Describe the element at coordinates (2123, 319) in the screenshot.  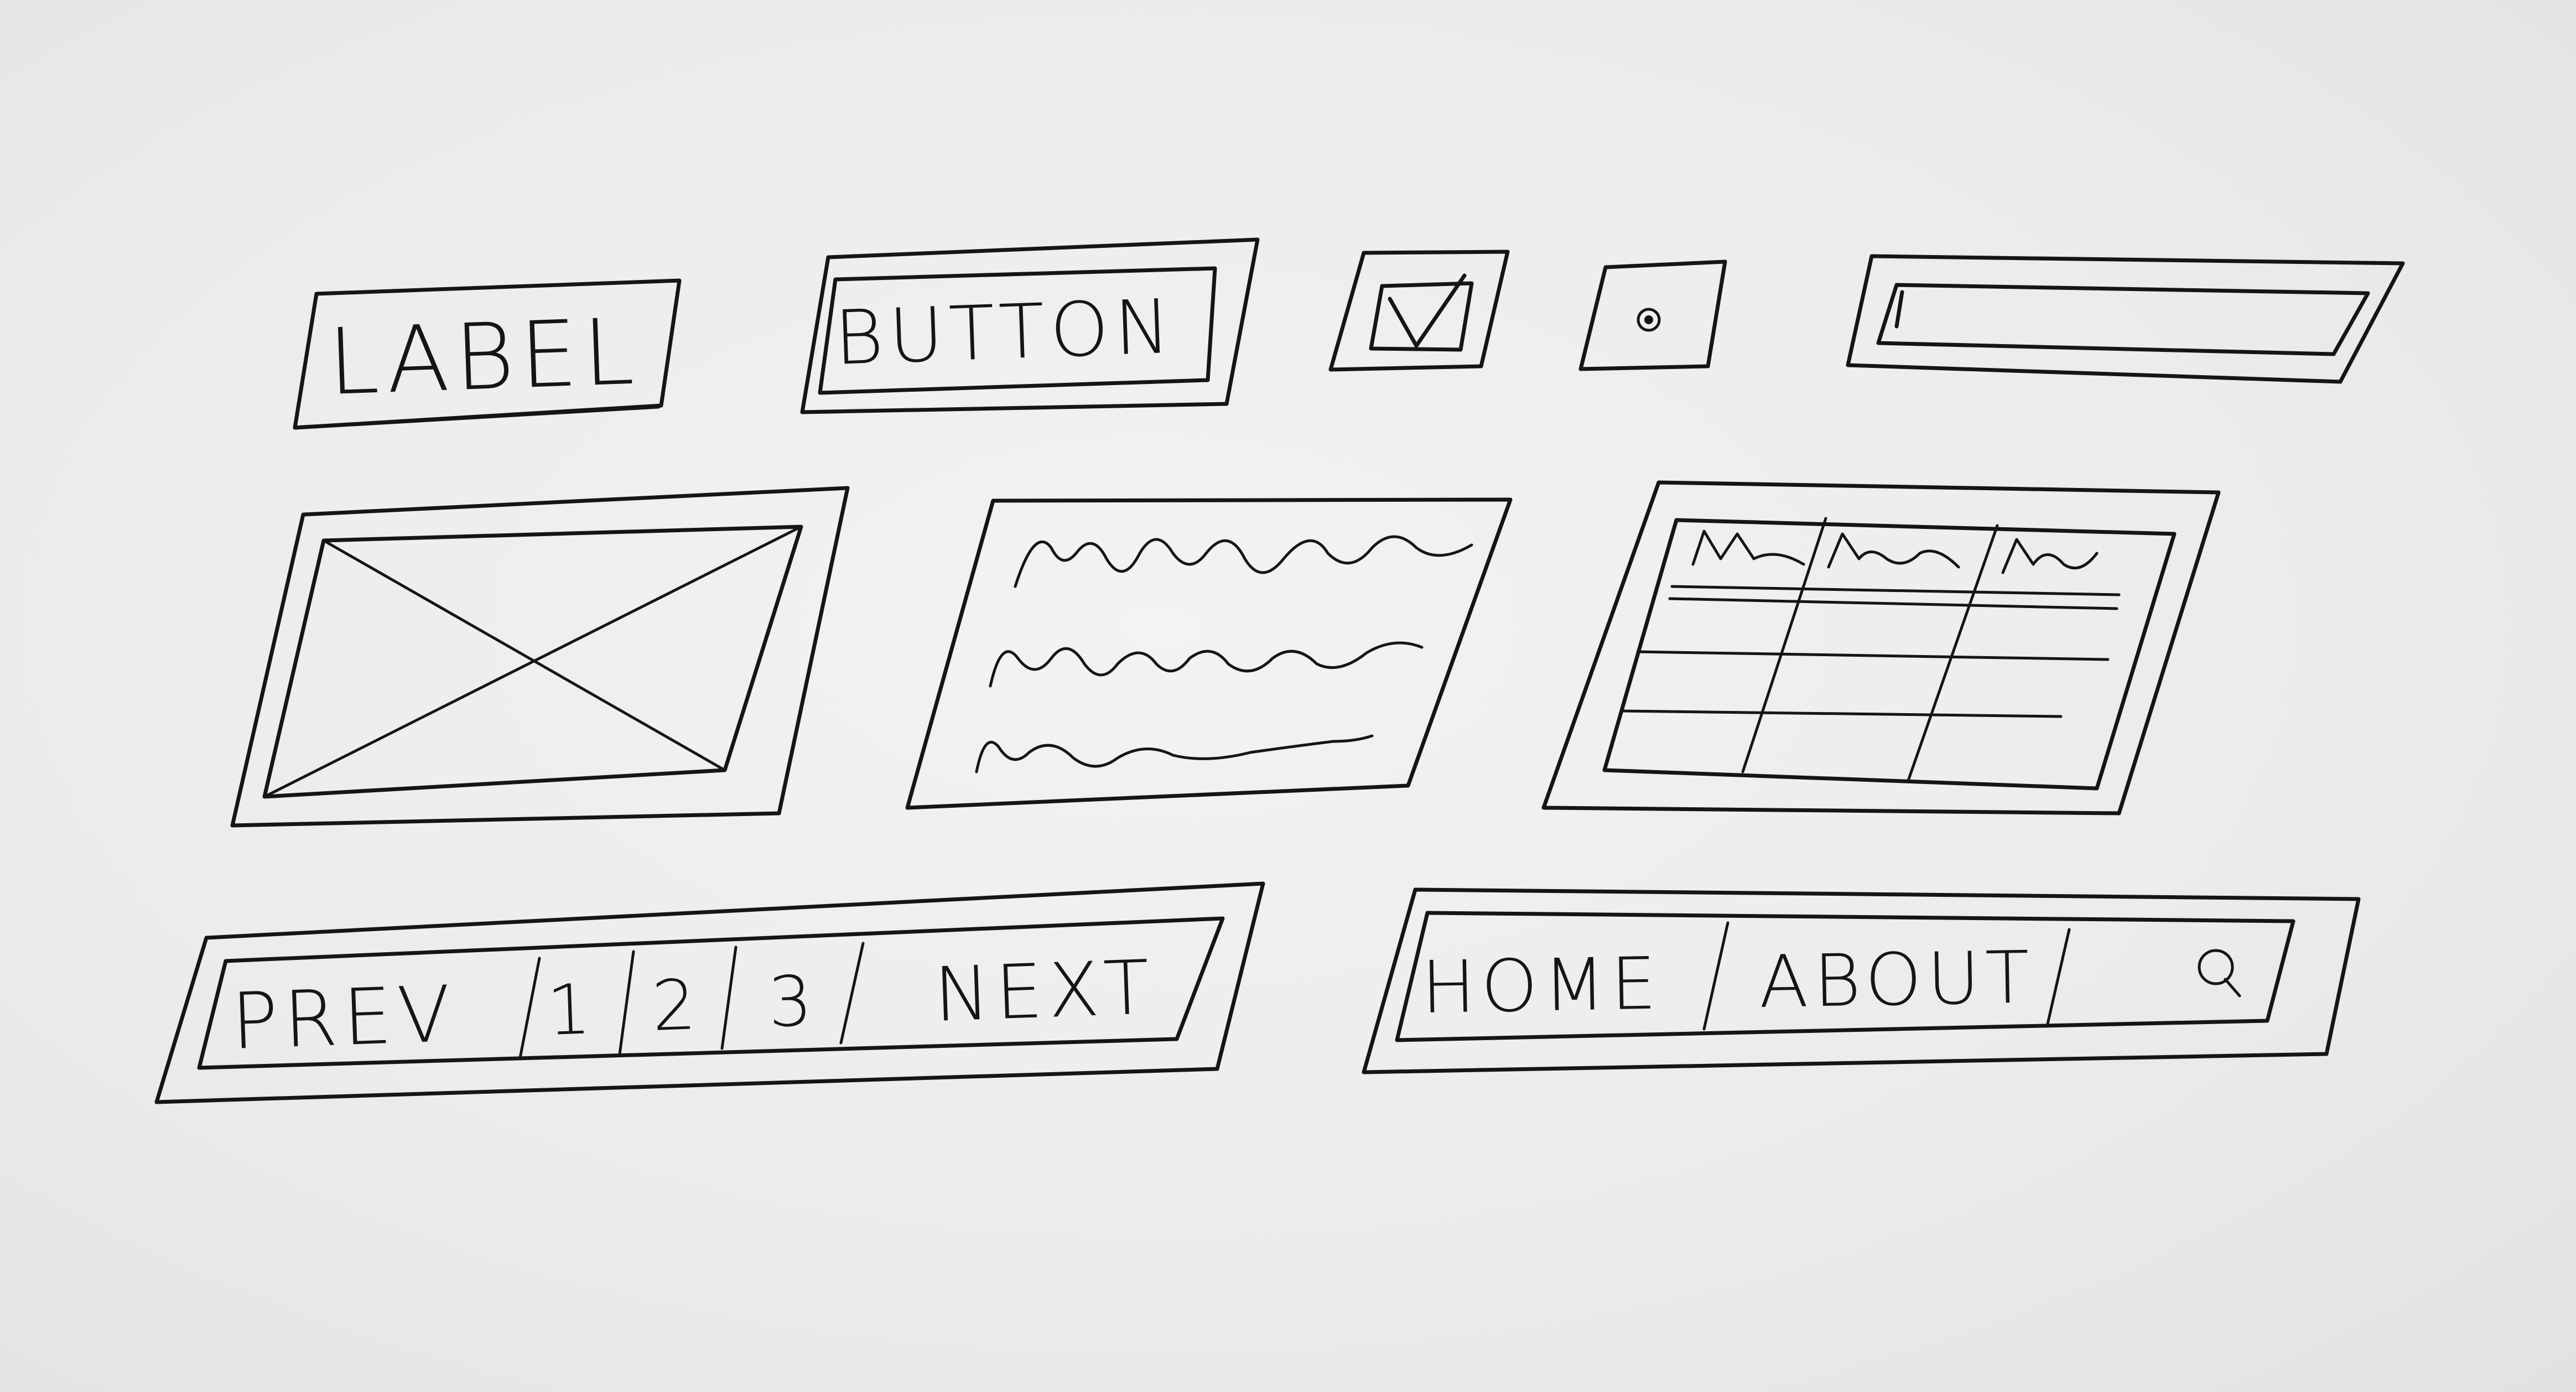
I see `text-input-field` at that location.